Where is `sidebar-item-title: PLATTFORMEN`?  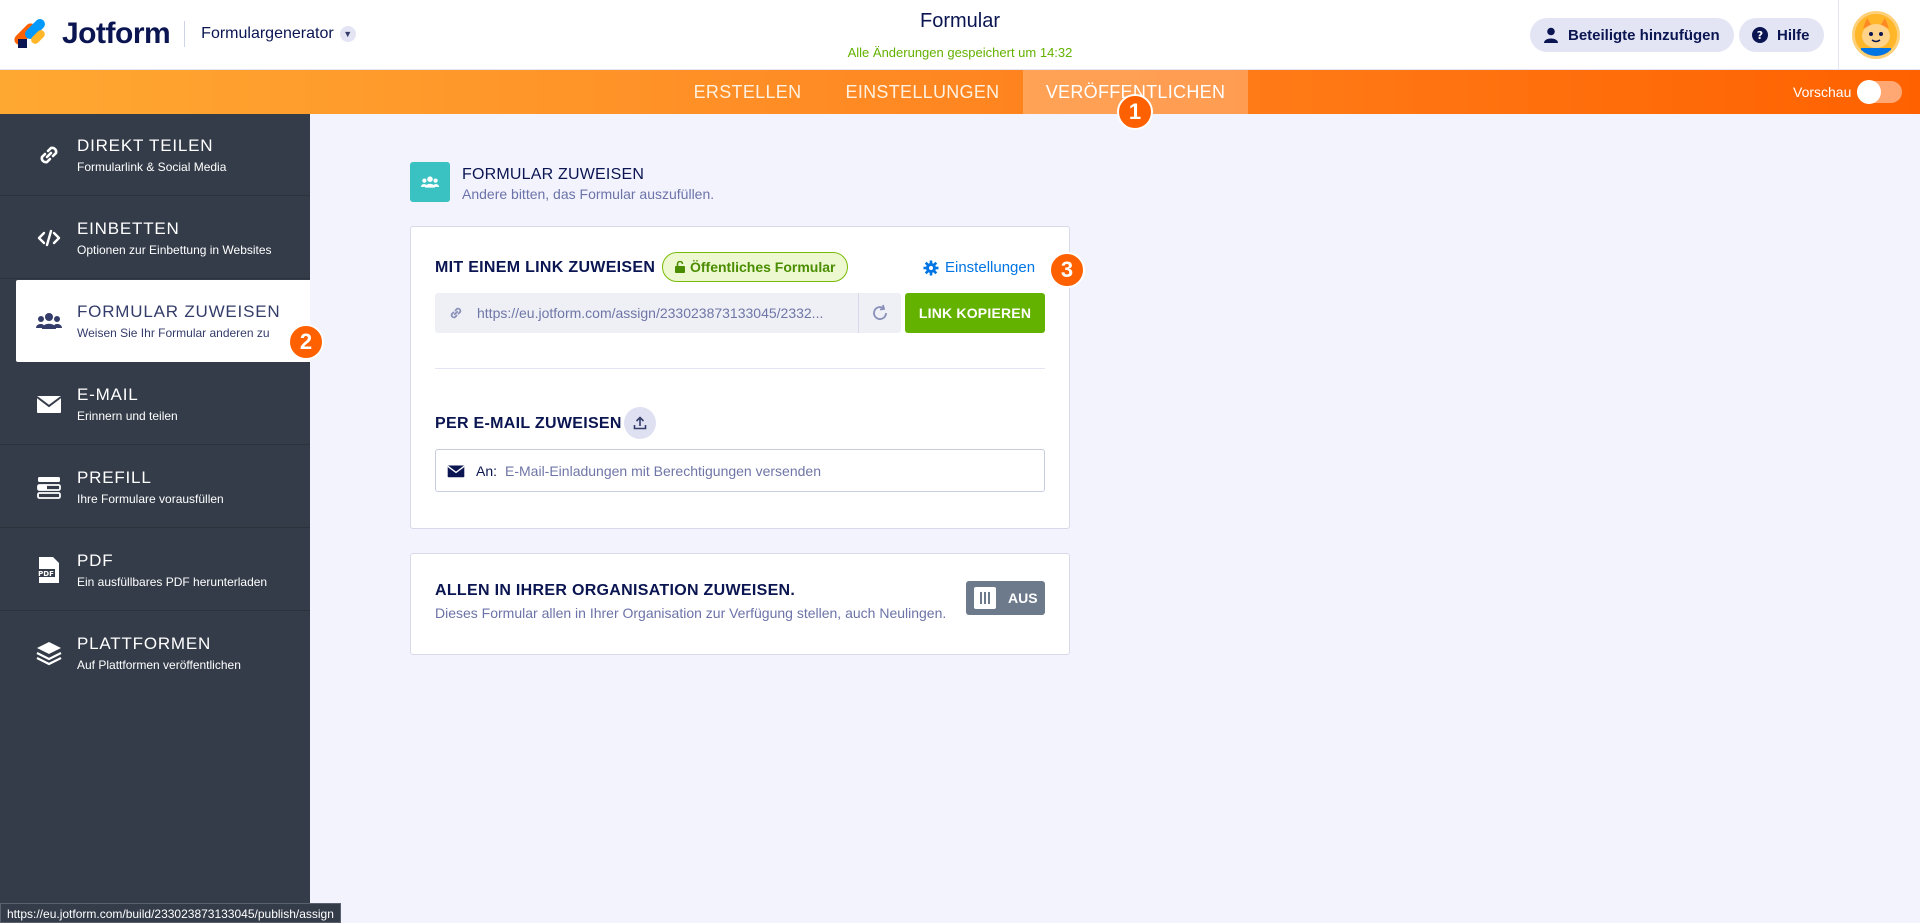 sidebar-item-title: PLATTFORMEN is located at coordinates (144, 643).